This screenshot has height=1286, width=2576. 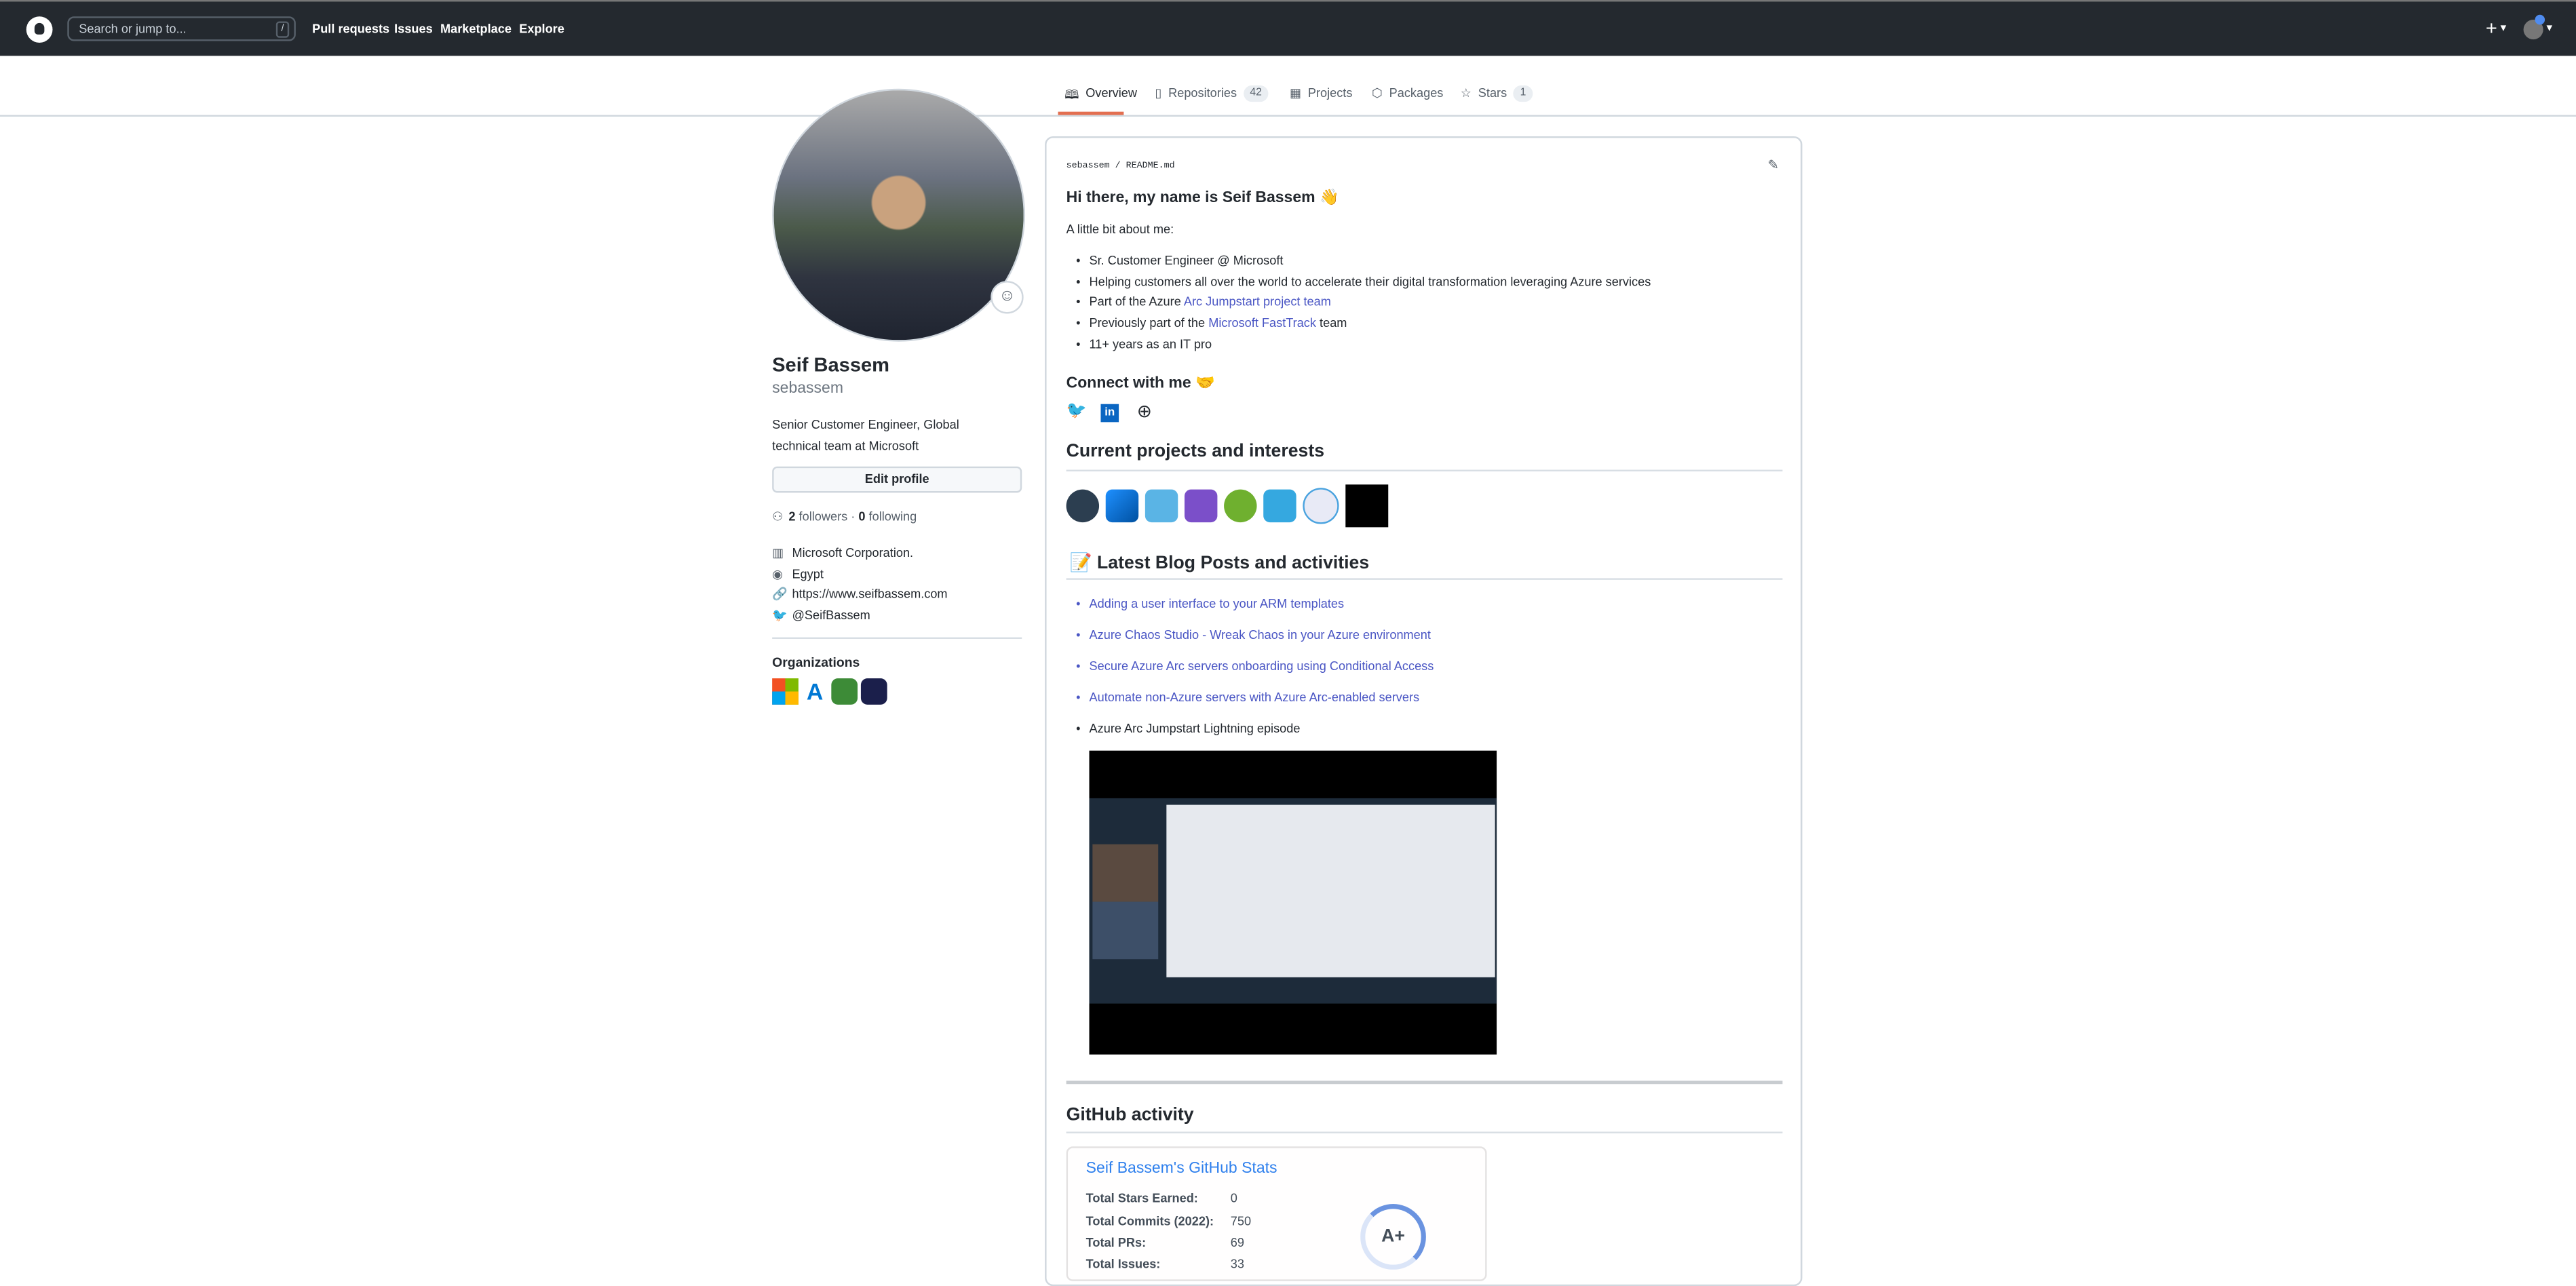 I want to click on about-item: Sr. Customer Engineer @ Microsoft, so click(x=1179, y=260).